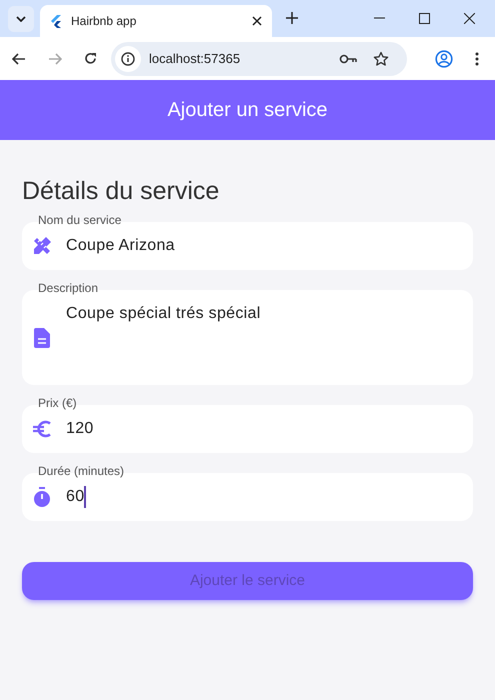 The image size is (495, 700). I want to click on ruler-pencil-icon, so click(42, 246).